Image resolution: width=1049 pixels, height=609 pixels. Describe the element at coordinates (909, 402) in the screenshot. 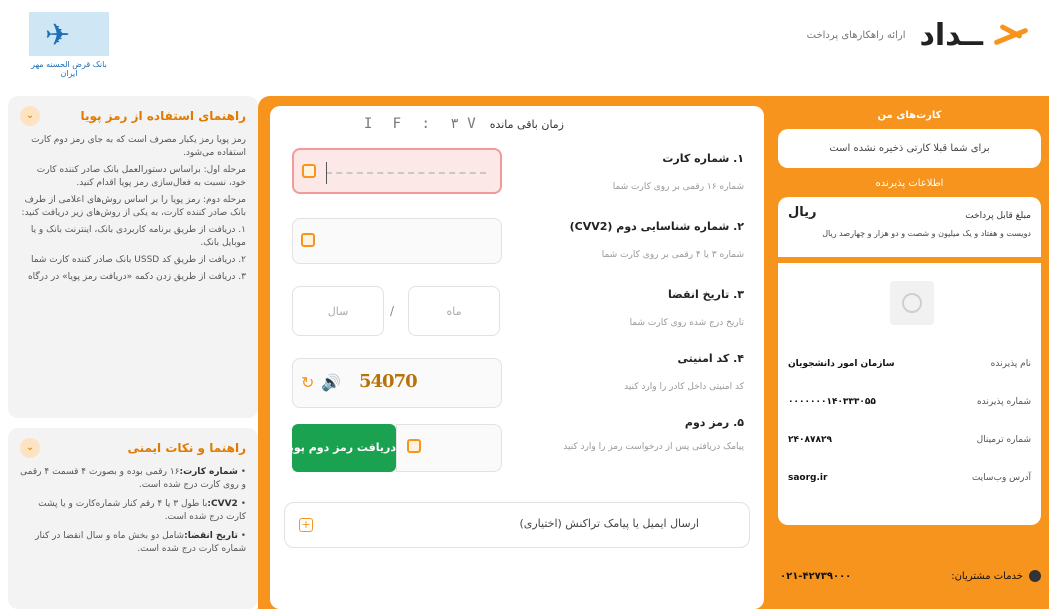

I see `merchant-row: شماره پذیرنده ۰۰۰۰۰۰۰۱۴۰۳۳۳۰۵۵` at that location.